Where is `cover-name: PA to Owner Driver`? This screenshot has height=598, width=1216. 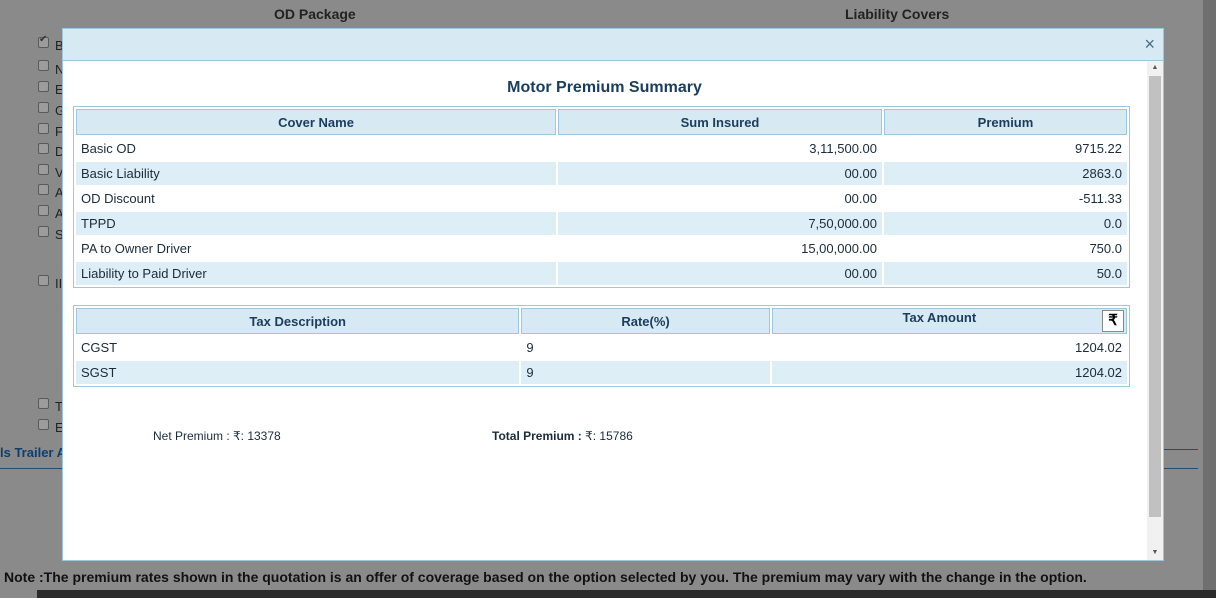
cover-name: PA to Owner Driver is located at coordinates (136, 248).